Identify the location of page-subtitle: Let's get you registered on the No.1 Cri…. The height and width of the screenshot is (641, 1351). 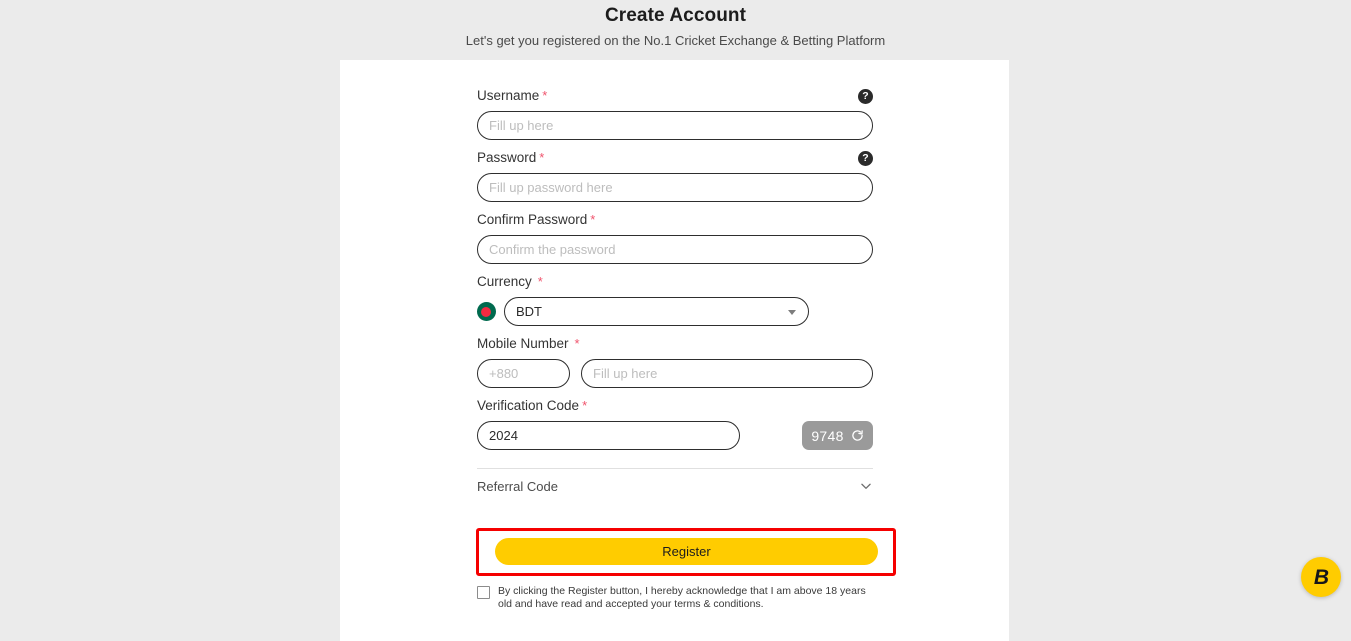
(675, 40).